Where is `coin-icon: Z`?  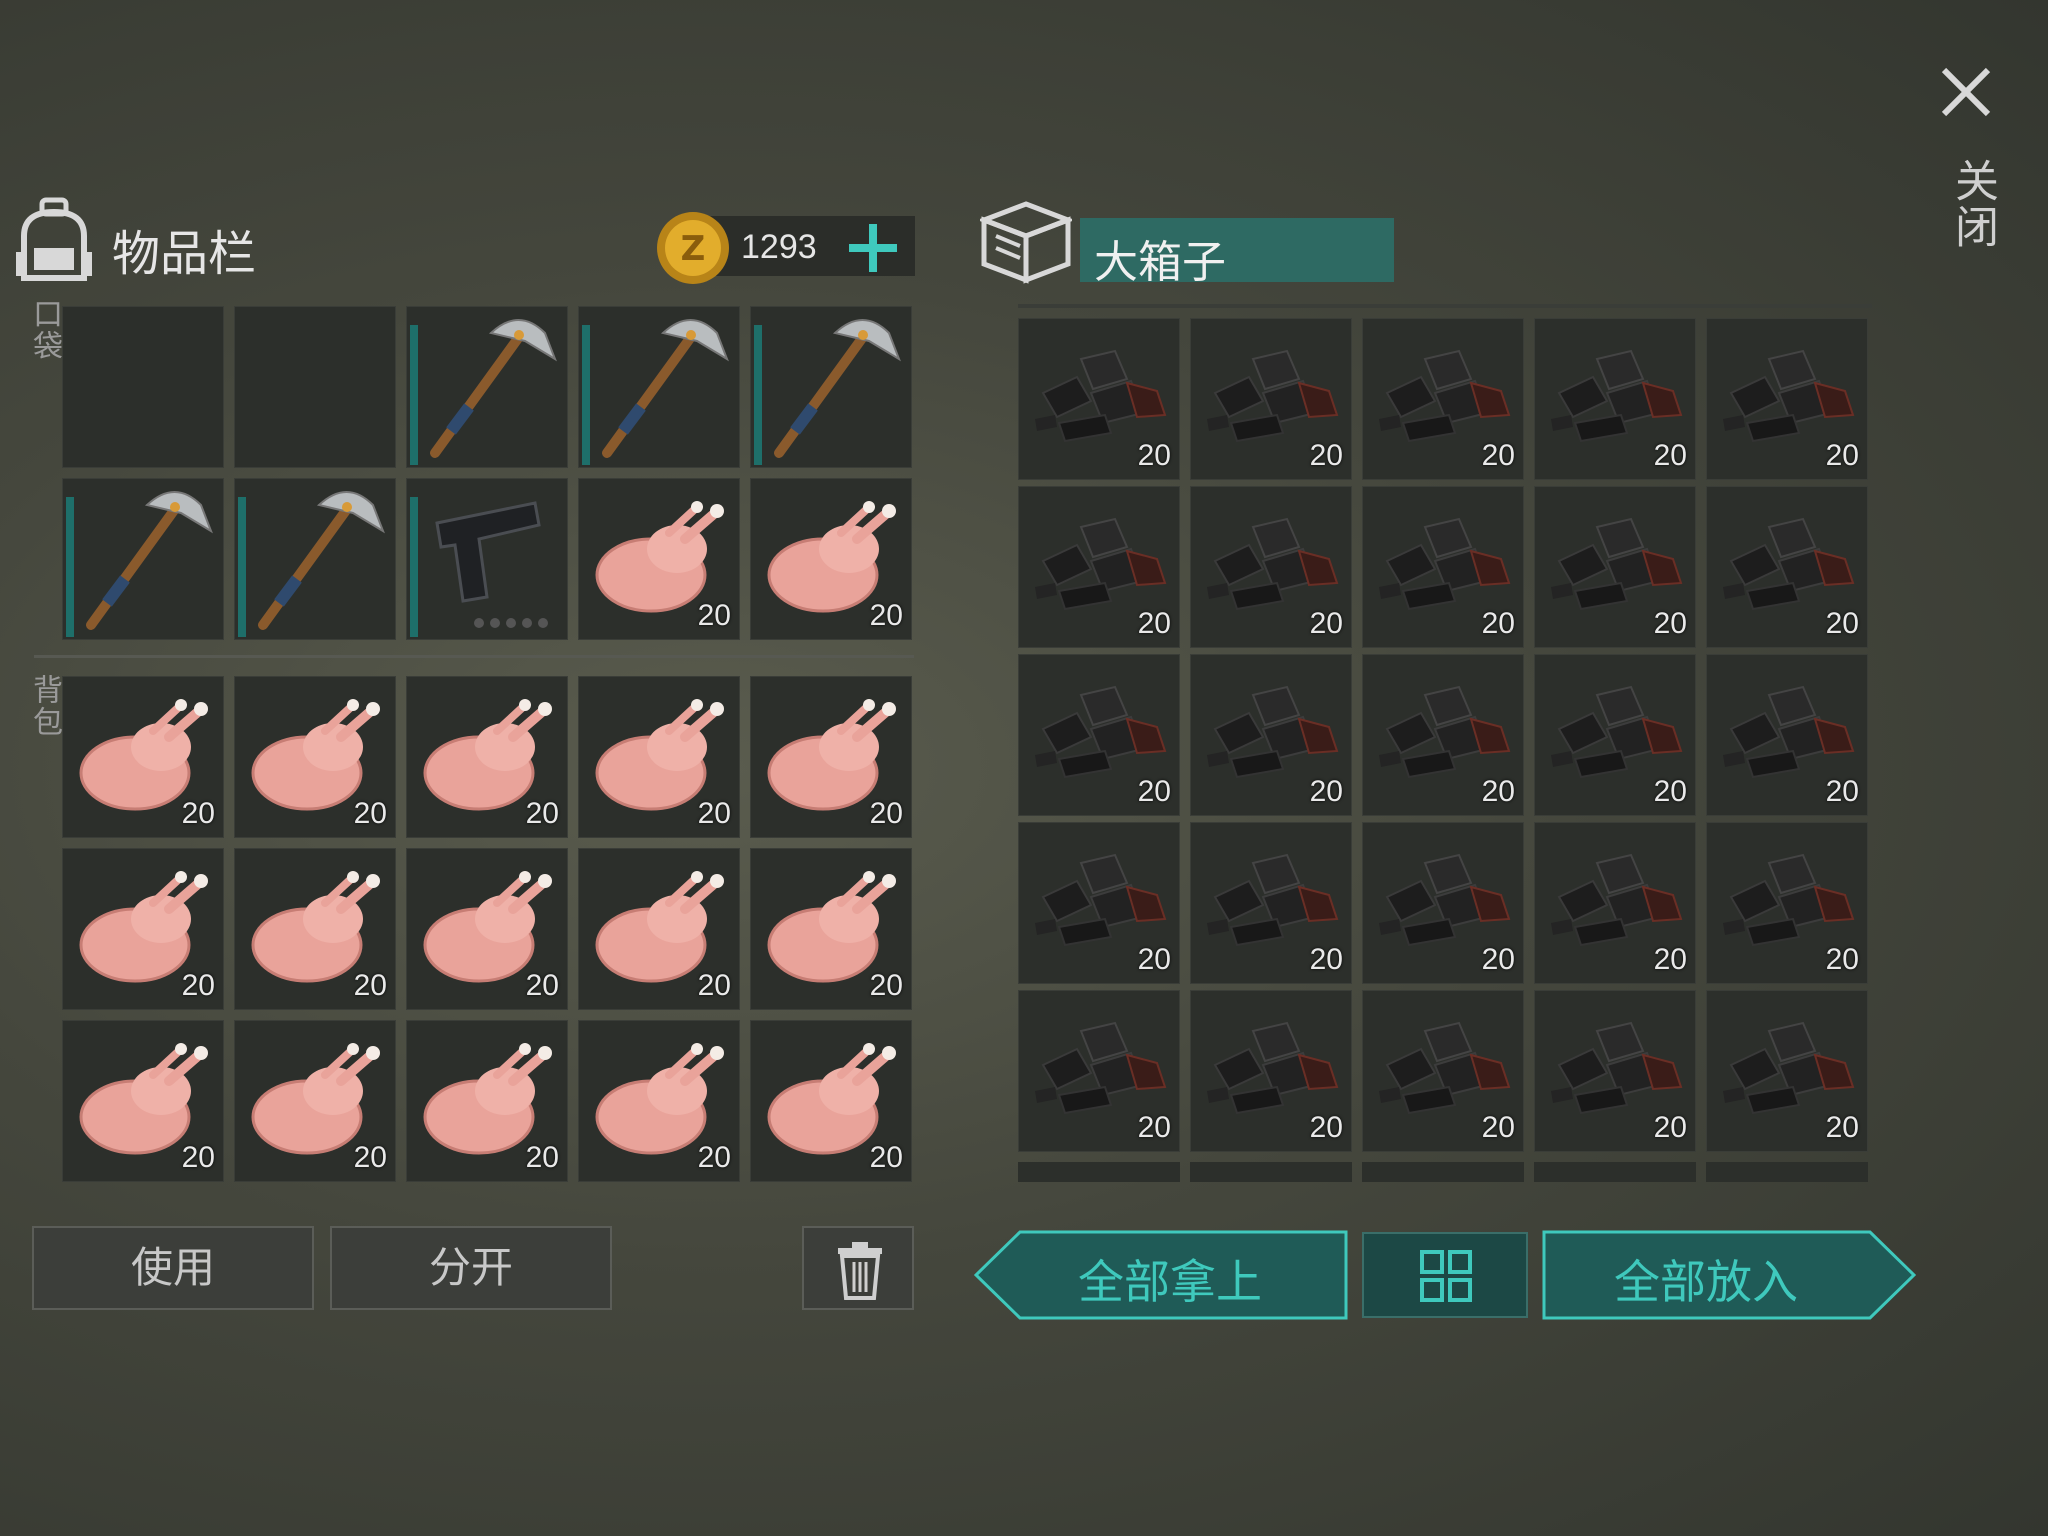
coin-icon: Z is located at coordinates (693, 248).